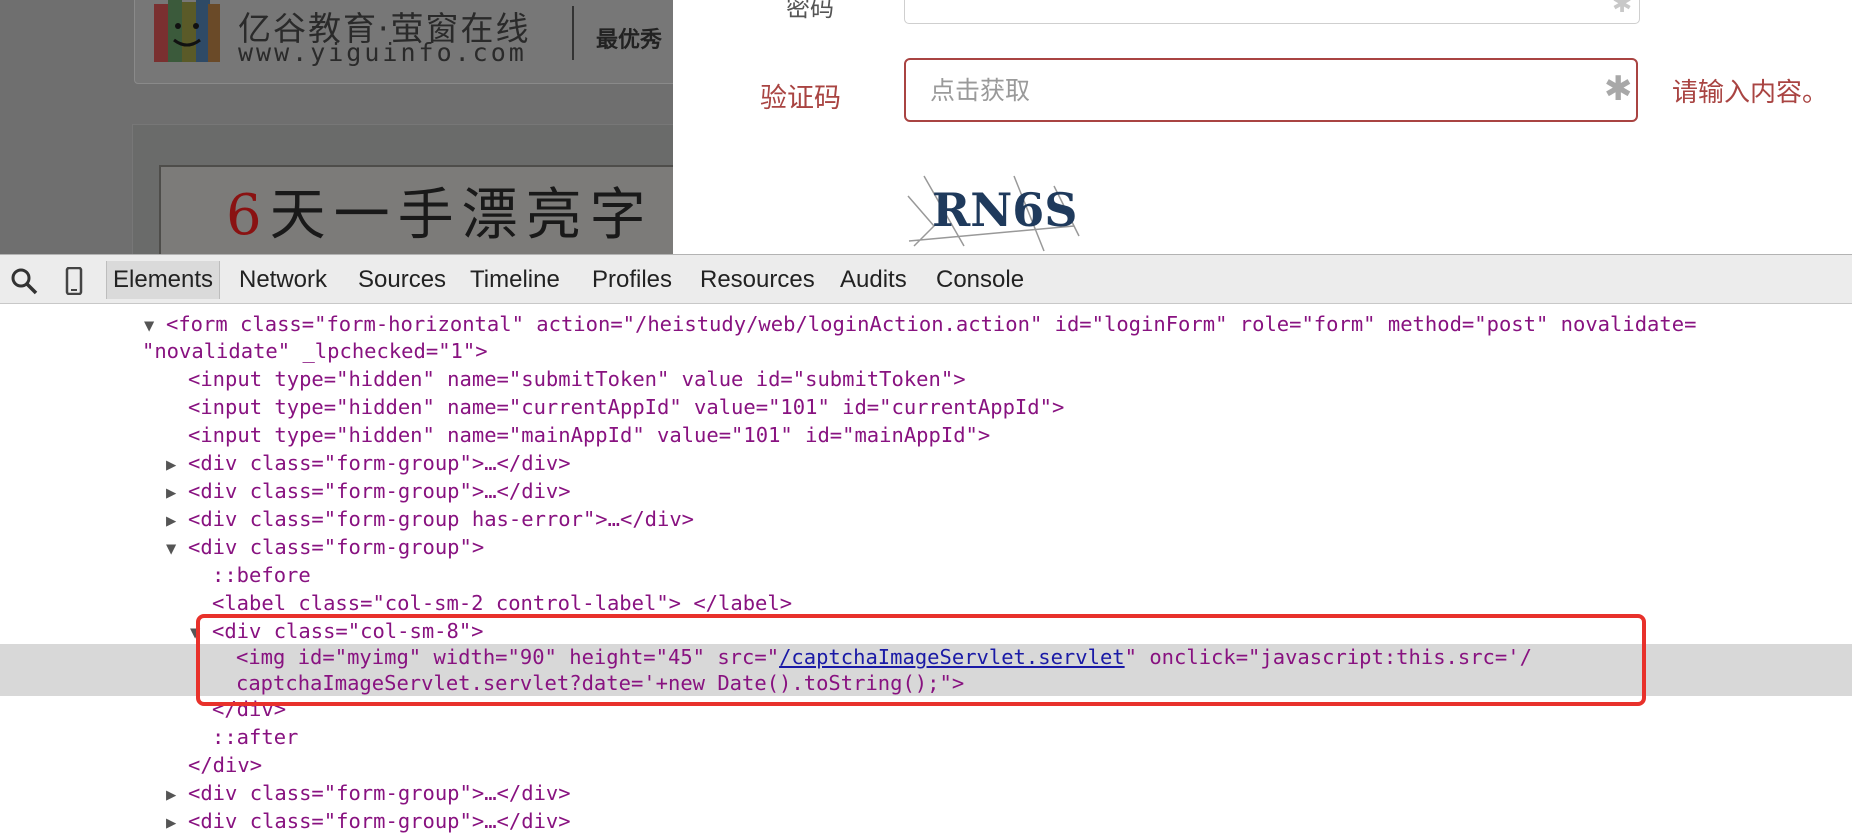 The image size is (1852, 837). What do you see at coordinates (187, 31) in the screenshot?
I see `book-logo-icon` at bounding box center [187, 31].